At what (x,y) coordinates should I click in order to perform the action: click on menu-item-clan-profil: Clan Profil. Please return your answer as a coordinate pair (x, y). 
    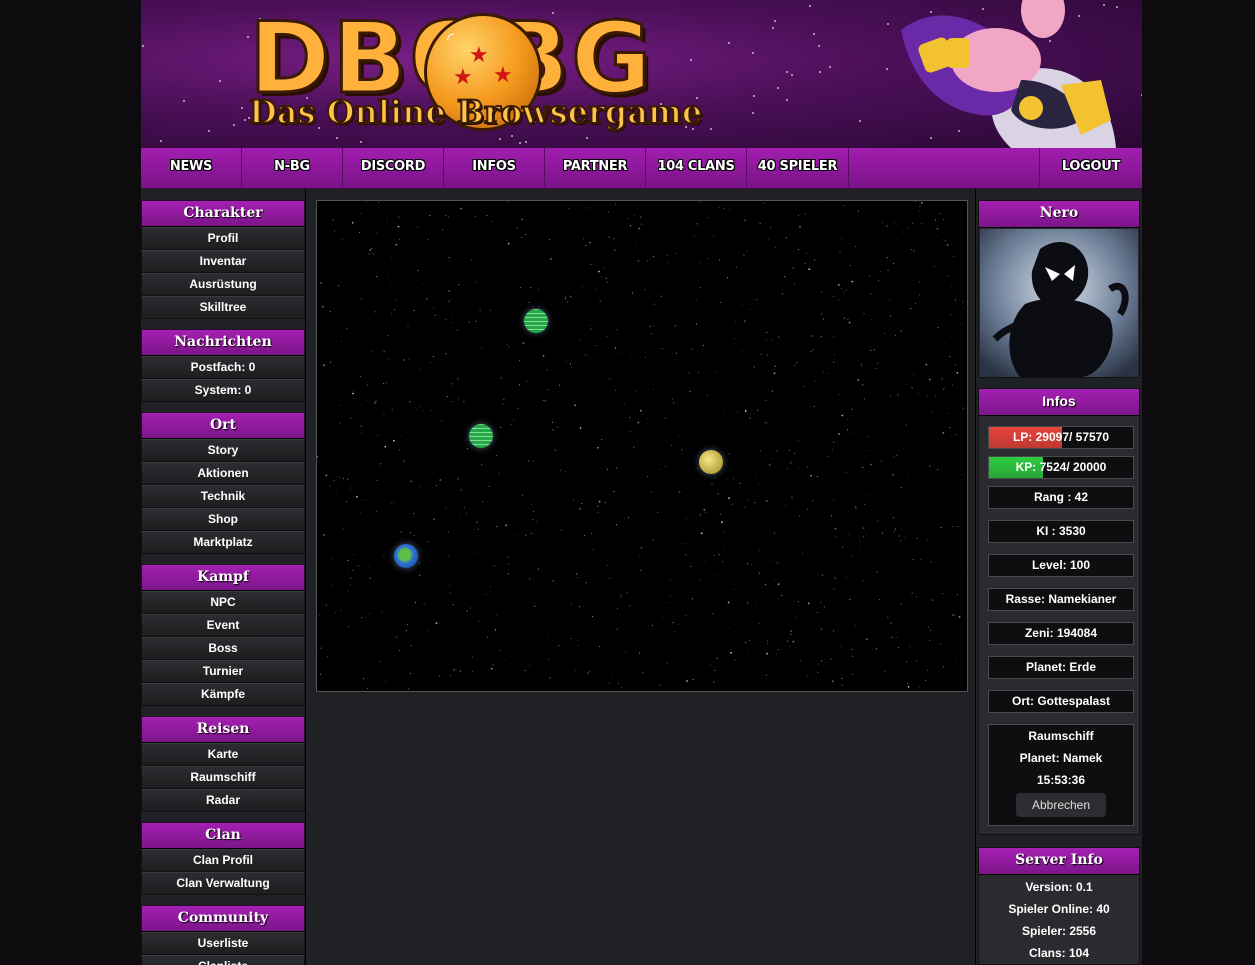
    Looking at the image, I should click on (223, 860).